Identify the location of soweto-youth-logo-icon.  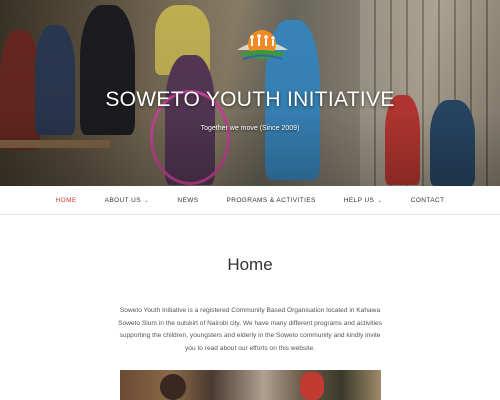
(262, 49).